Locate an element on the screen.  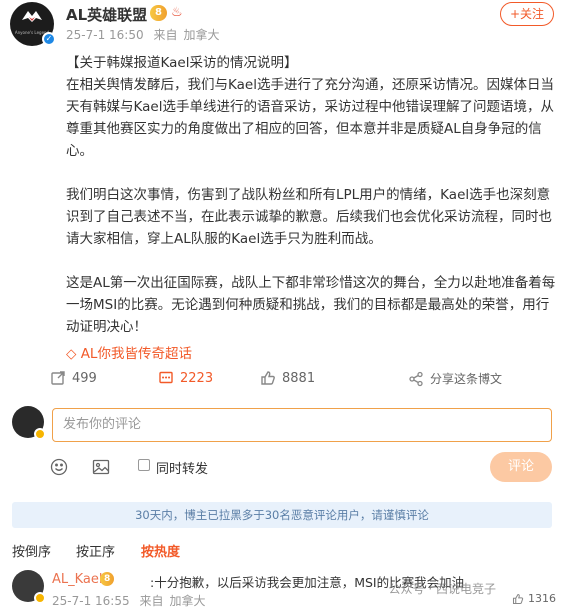
comment-source-prefix: 来自 is located at coordinates (151, 601).